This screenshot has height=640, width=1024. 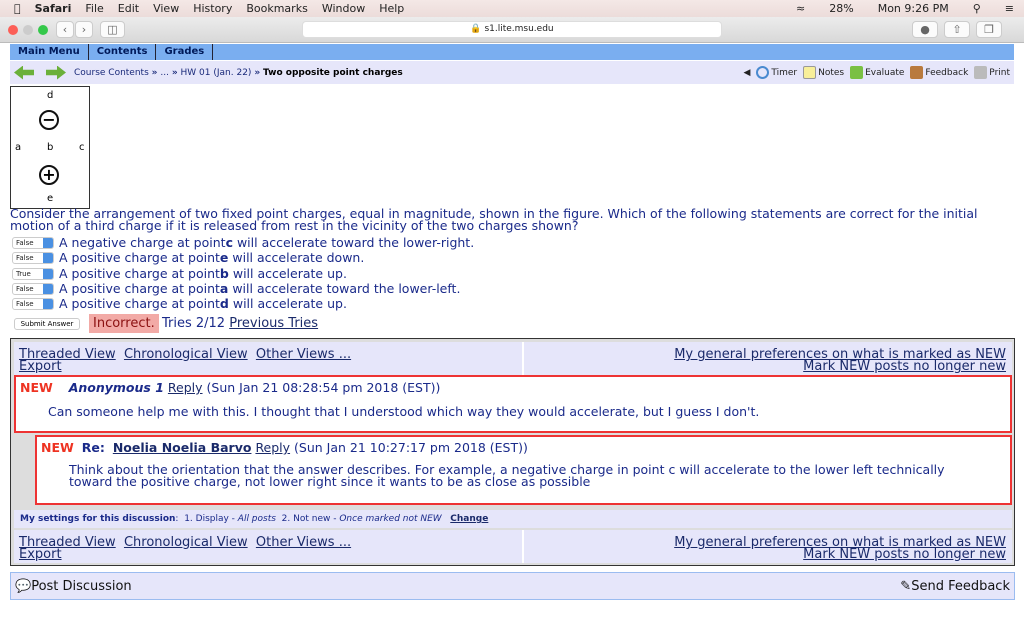 What do you see at coordinates (391, 8) in the screenshot?
I see `menu-help: Help` at bounding box center [391, 8].